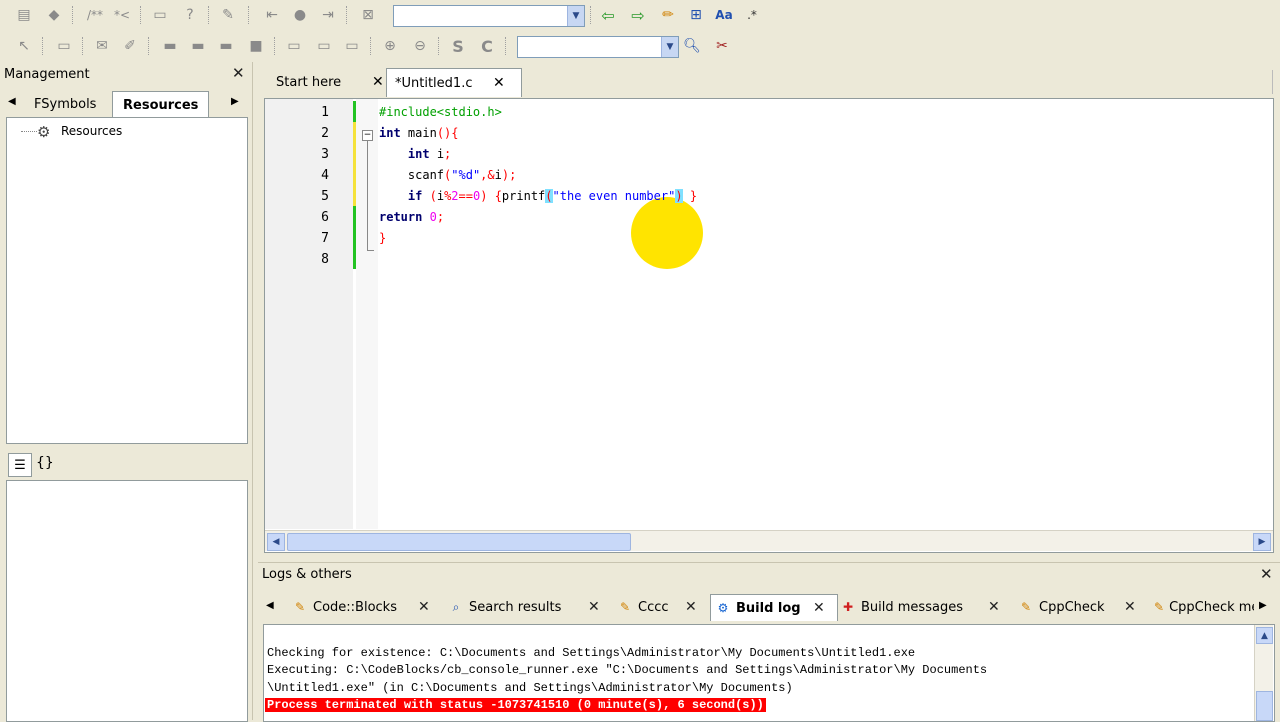 This screenshot has width=1280, height=722. What do you see at coordinates (489, 16) in the screenshot?
I see `search-combo: ▼` at bounding box center [489, 16].